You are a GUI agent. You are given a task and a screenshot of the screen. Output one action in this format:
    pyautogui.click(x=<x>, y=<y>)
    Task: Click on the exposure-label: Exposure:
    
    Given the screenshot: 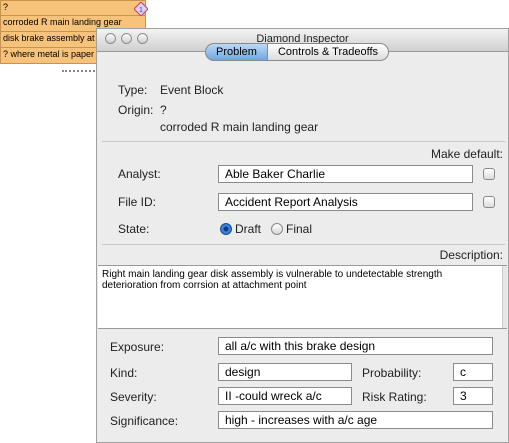 What is the action you would take?
    pyautogui.click(x=137, y=347)
    